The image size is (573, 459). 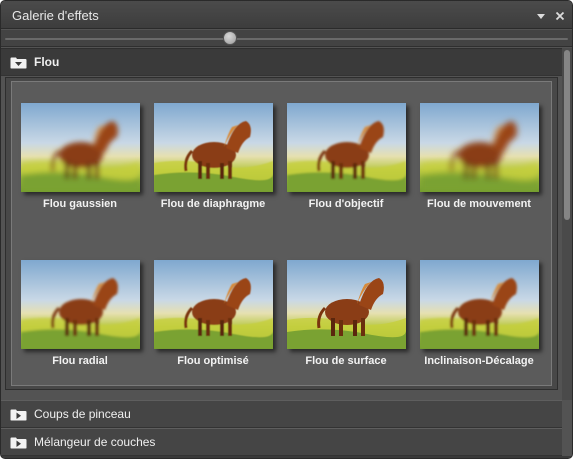 I want to click on section-header-melangeur-de-couches: Mélangeur de couches, so click(x=281, y=442).